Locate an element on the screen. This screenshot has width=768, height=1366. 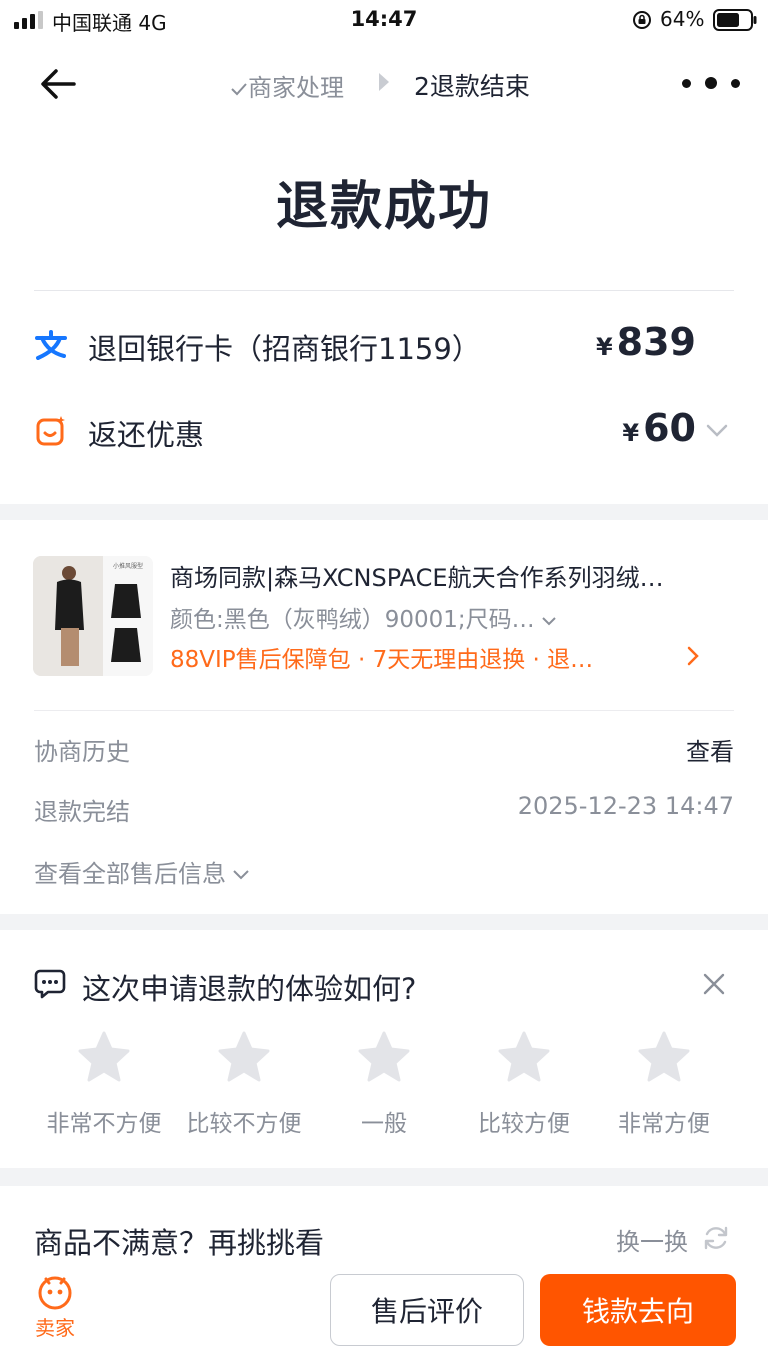
refund-finished-row: 退款完结 2025-12-23 14:47 is located at coordinates (384, 809).